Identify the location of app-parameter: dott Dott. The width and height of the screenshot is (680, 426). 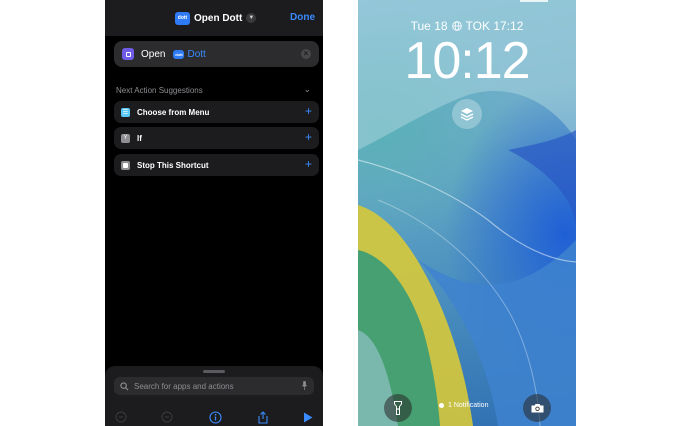
(189, 54).